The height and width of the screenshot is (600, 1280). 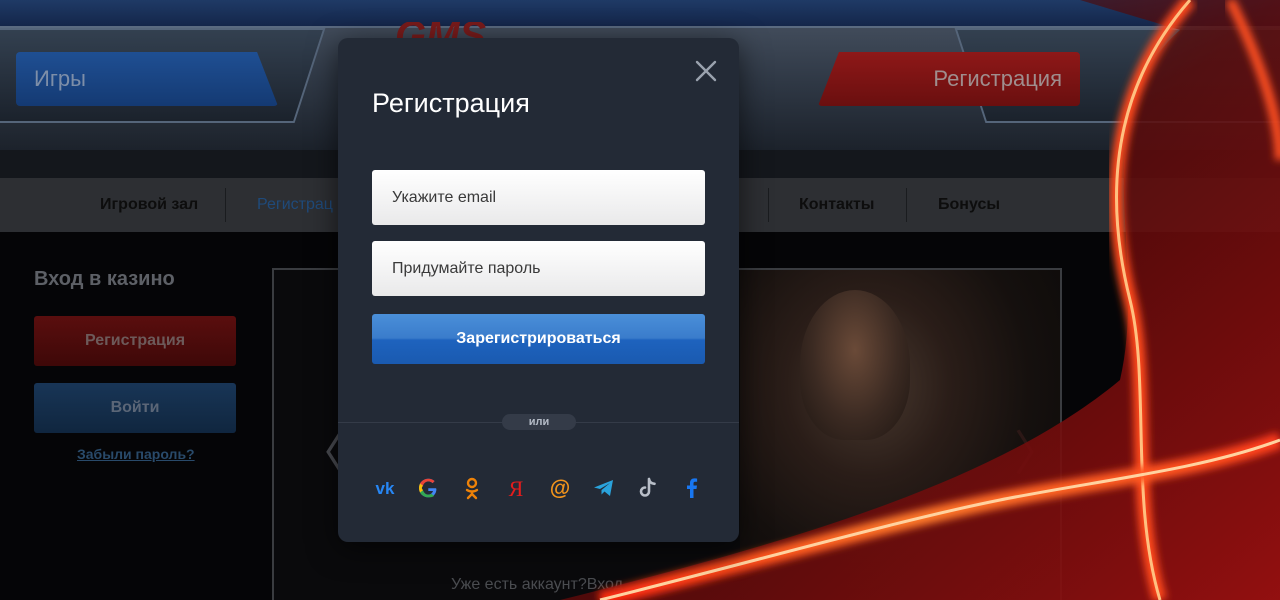 I want to click on forgot-password-link: Забыли пароль?, so click(x=136, y=454).